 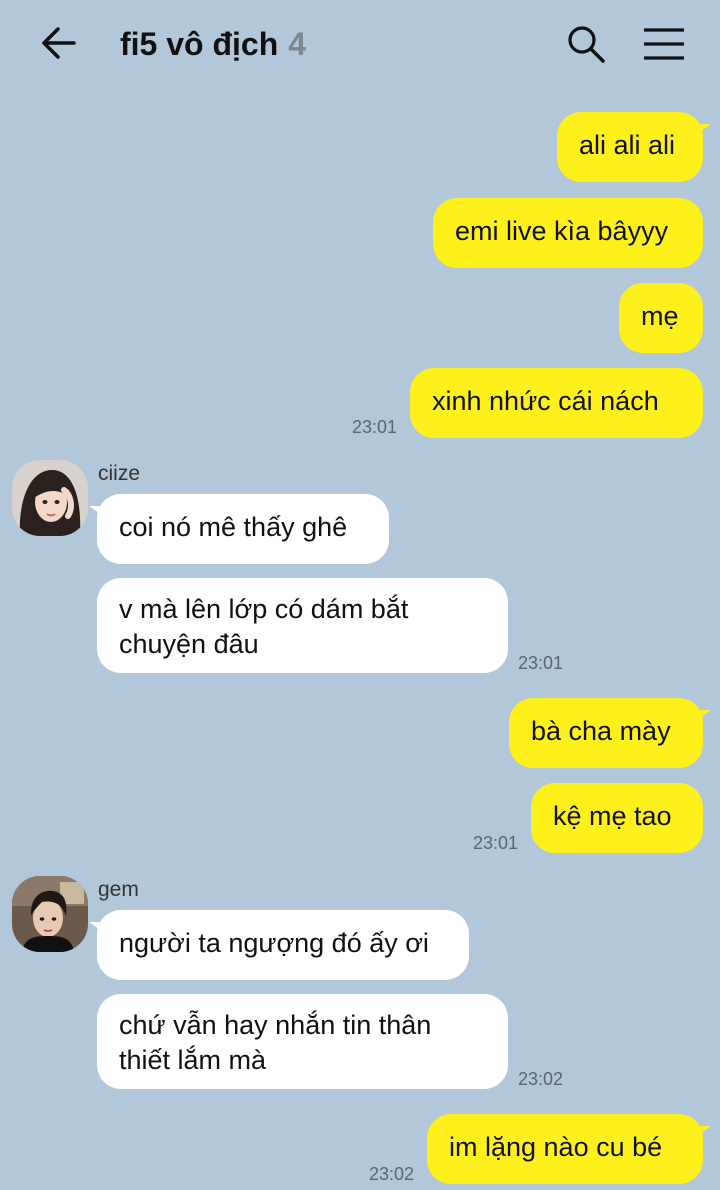 I want to click on message-text-line: chứ vẫn hay nhắn tin thân, so click(x=275, y=1025).